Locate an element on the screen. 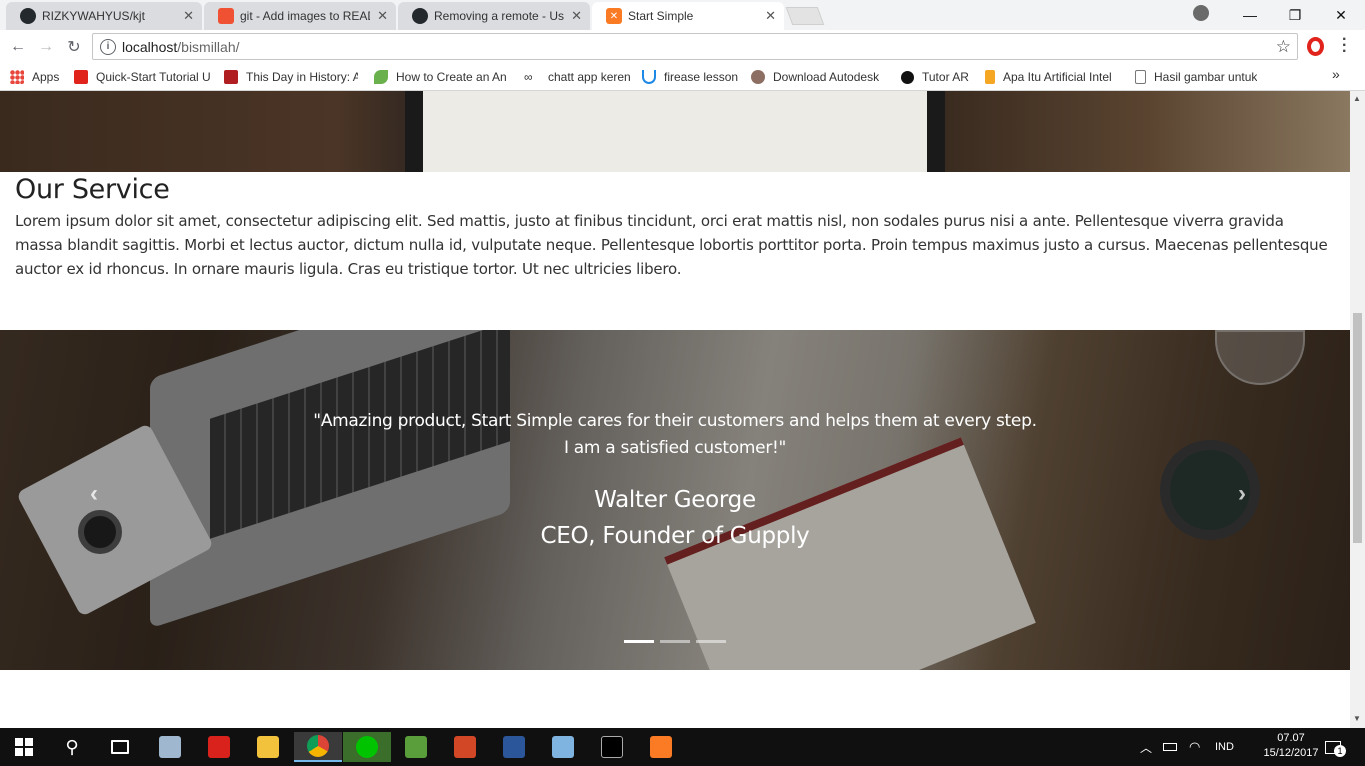  bookmark-item: Apa Itu Artificial Intel is located at coordinates (1052, 77).